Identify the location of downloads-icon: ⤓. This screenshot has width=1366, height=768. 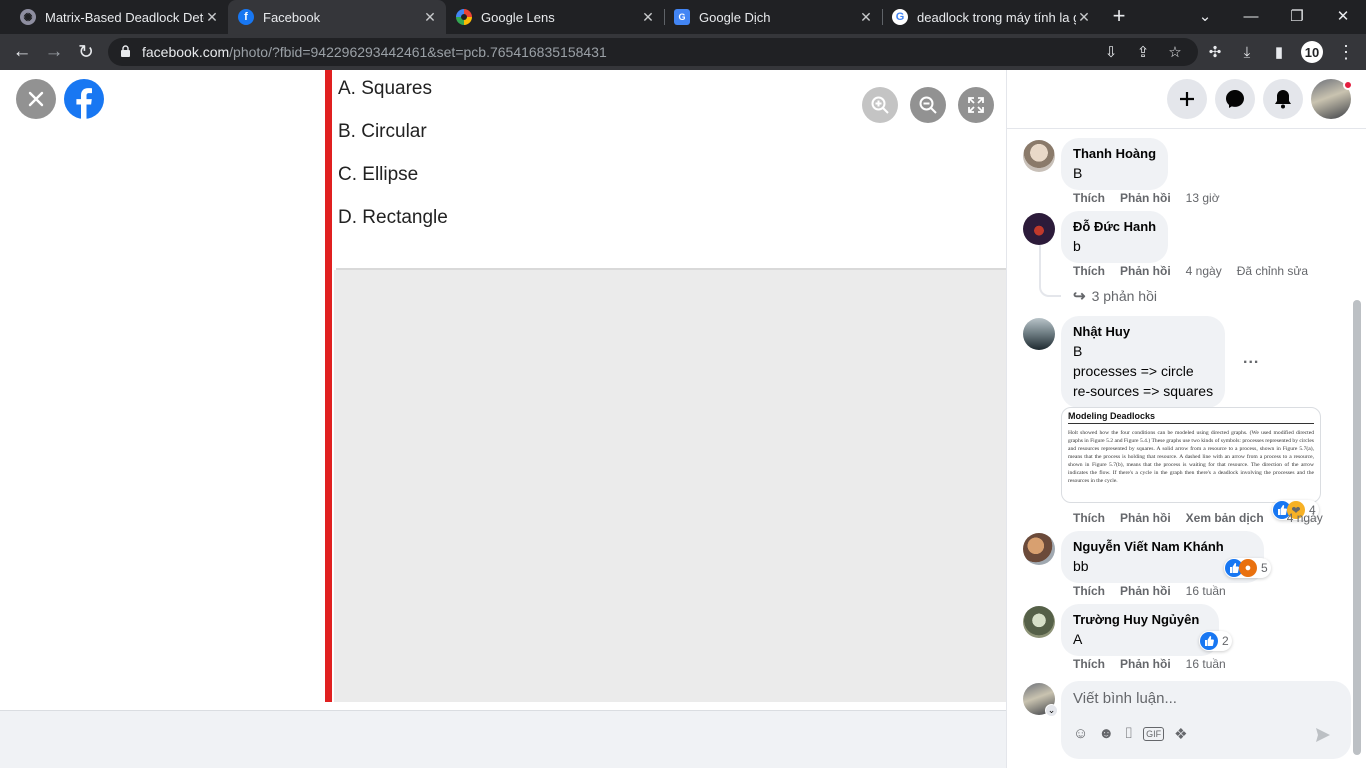
(1247, 52).